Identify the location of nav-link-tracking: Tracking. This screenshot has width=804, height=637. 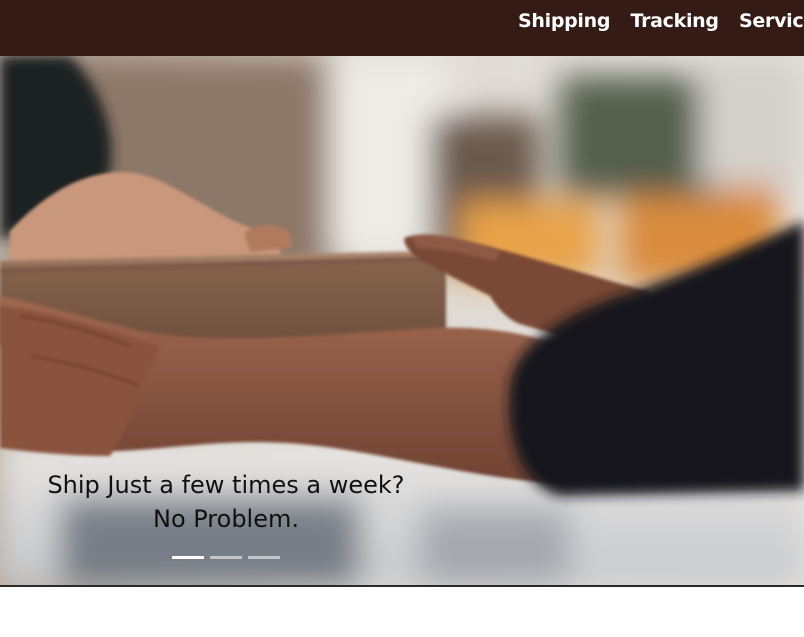
(675, 21).